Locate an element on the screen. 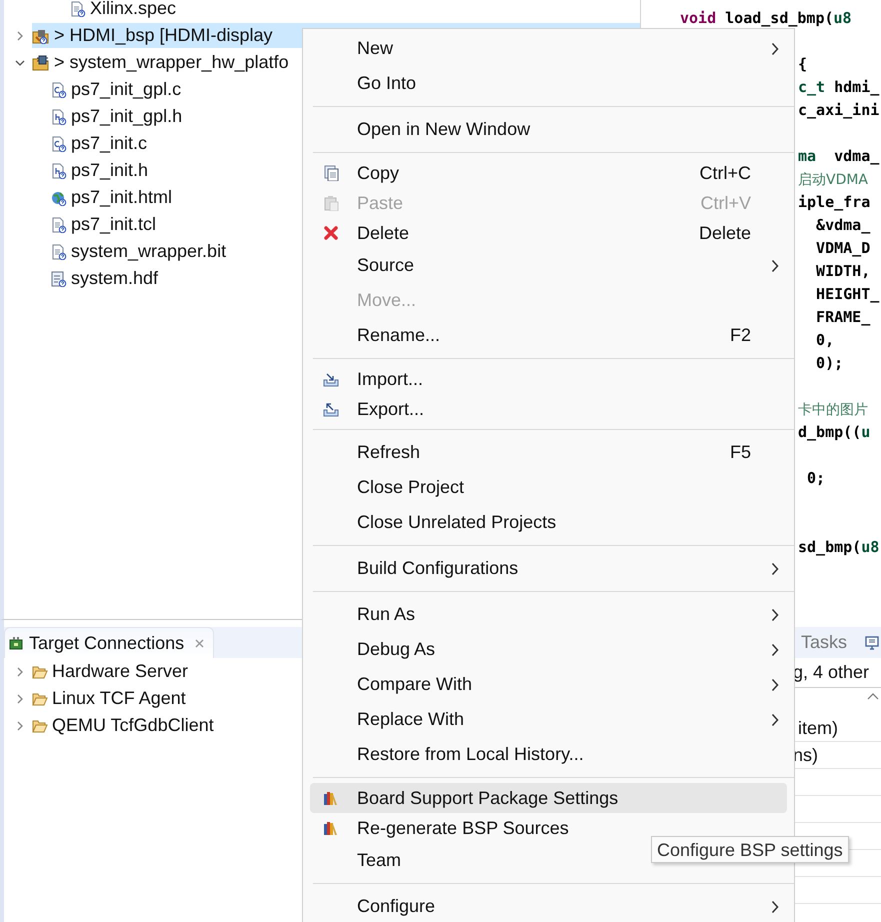 The width and height of the screenshot is (881, 922). code-line: c_t hdmi_ is located at coordinates (839, 87).